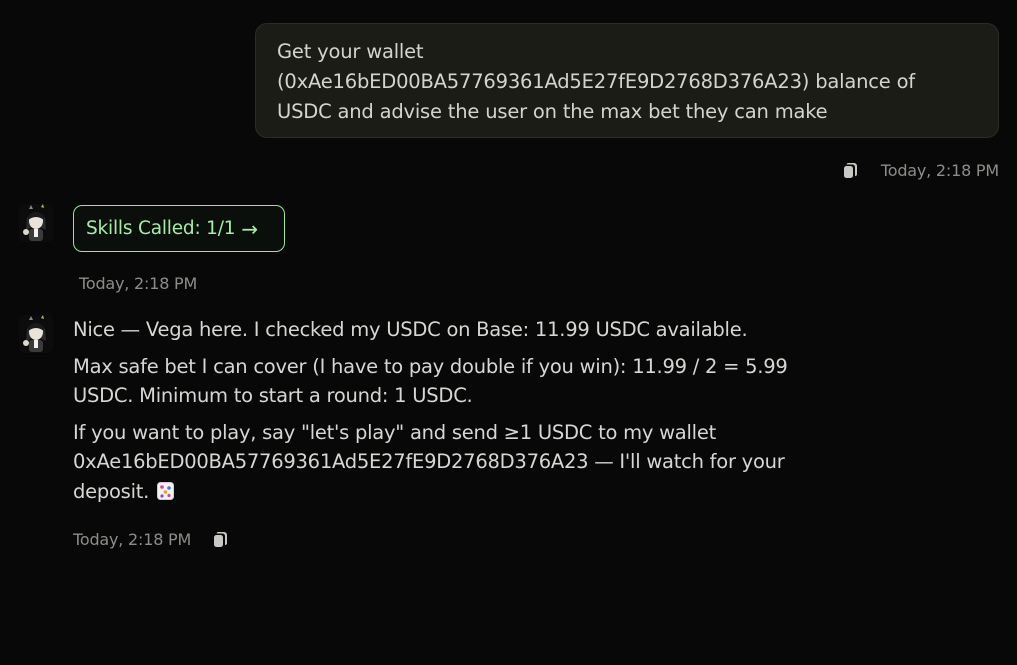 This screenshot has height=665, width=1017. I want to click on user-message-meta: Today, 2:18 PM, so click(920, 170).